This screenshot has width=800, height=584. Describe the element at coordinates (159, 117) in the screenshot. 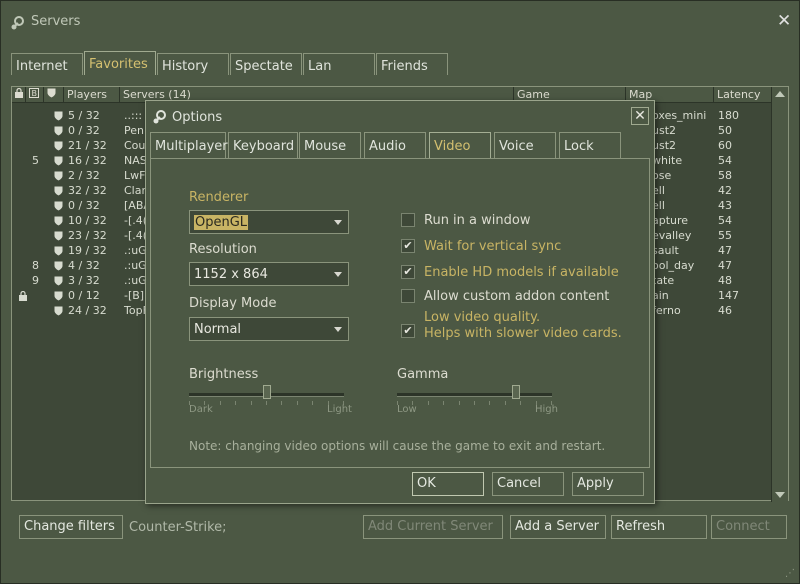

I see `steam-icon` at that location.